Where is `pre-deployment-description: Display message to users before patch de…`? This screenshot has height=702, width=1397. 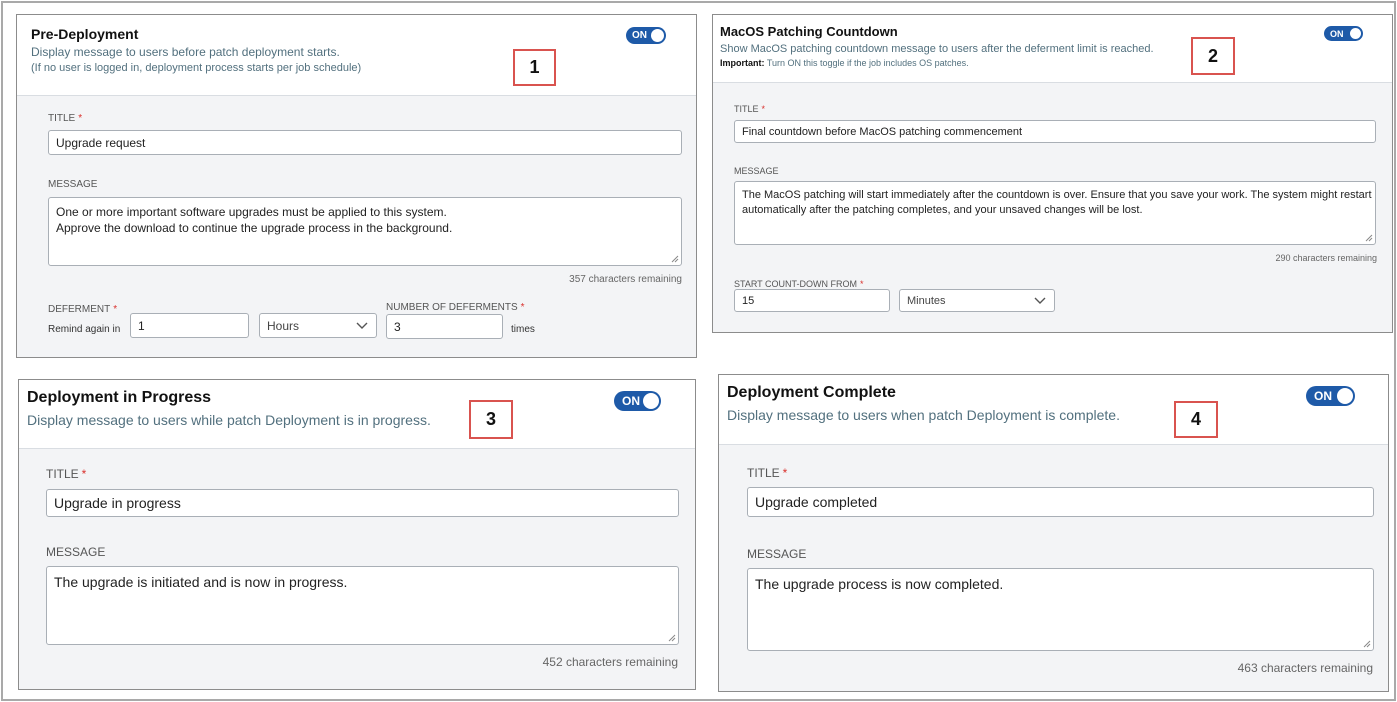 pre-deployment-description: Display message to users before patch de… is located at coordinates (185, 52).